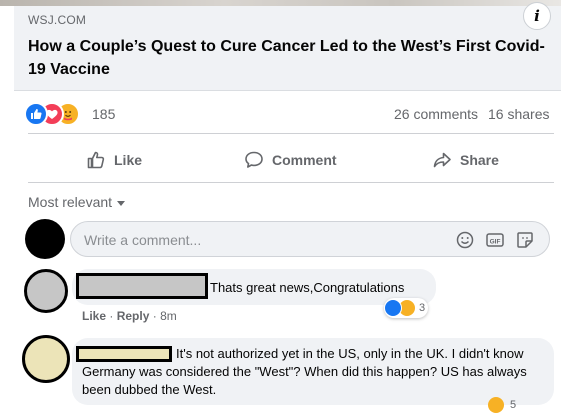 The width and height of the screenshot is (561, 414). Describe the element at coordinates (45, 239) in the screenshot. I see `current-user-avatar` at that location.